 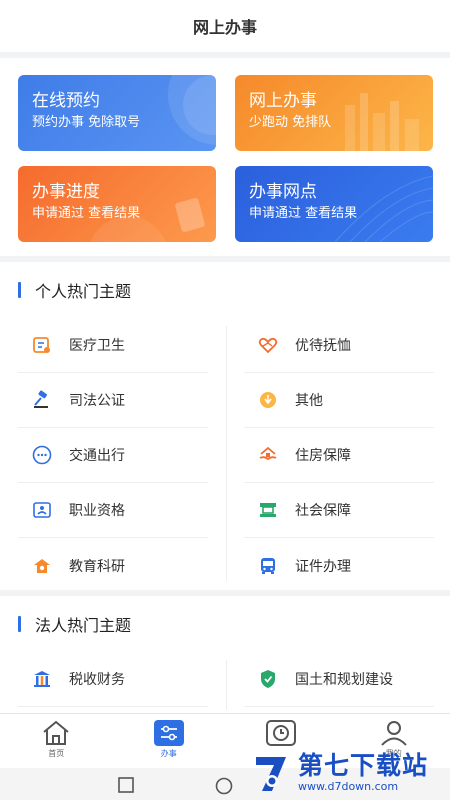 What do you see at coordinates (268, 400) in the screenshot?
I see `other-icon` at bounding box center [268, 400].